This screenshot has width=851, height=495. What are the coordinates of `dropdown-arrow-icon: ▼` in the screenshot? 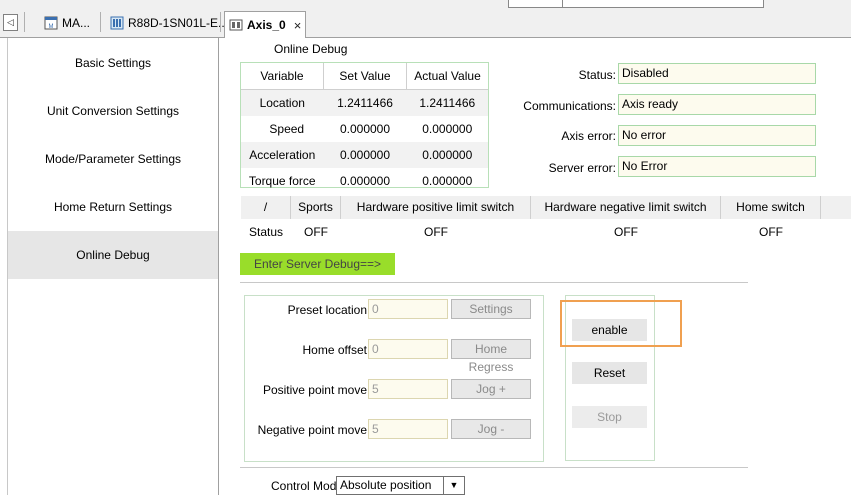 It's located at (453, 485).